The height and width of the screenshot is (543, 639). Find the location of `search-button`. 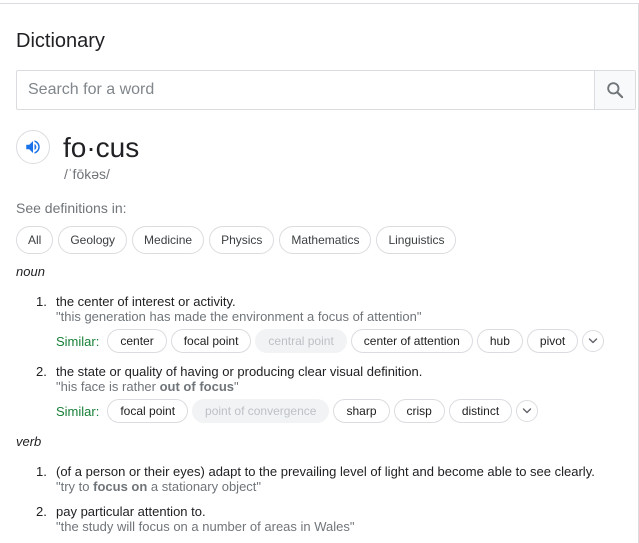

search-button is located at coordinates (614, 90).